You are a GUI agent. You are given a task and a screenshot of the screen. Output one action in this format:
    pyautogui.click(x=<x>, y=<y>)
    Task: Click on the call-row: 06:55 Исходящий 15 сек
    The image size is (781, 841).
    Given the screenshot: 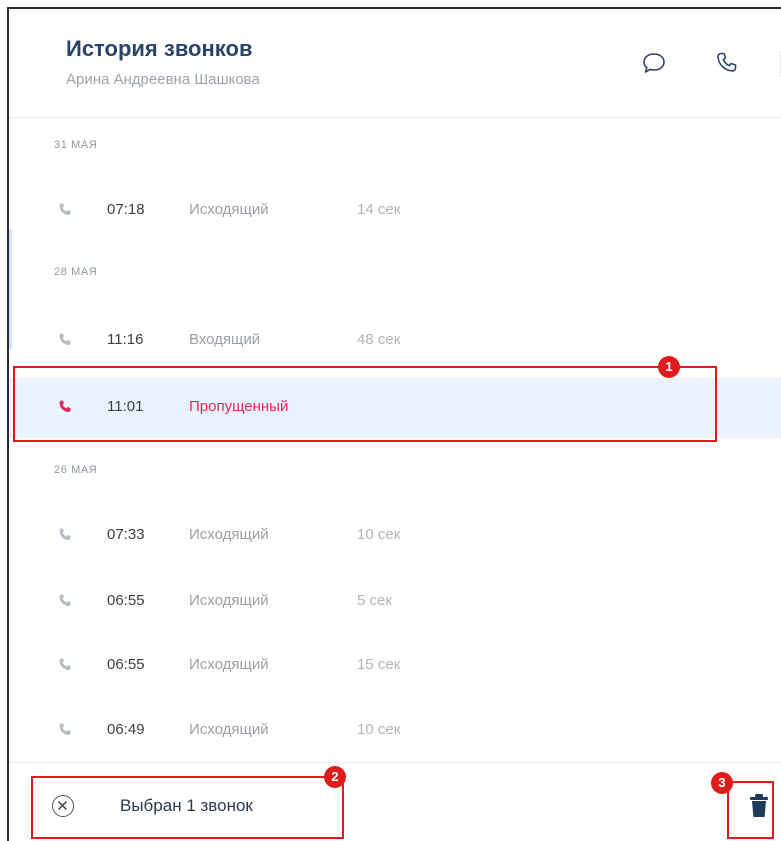 What is the action you would take?
    pyautogui.click(x=395, y=666)
    